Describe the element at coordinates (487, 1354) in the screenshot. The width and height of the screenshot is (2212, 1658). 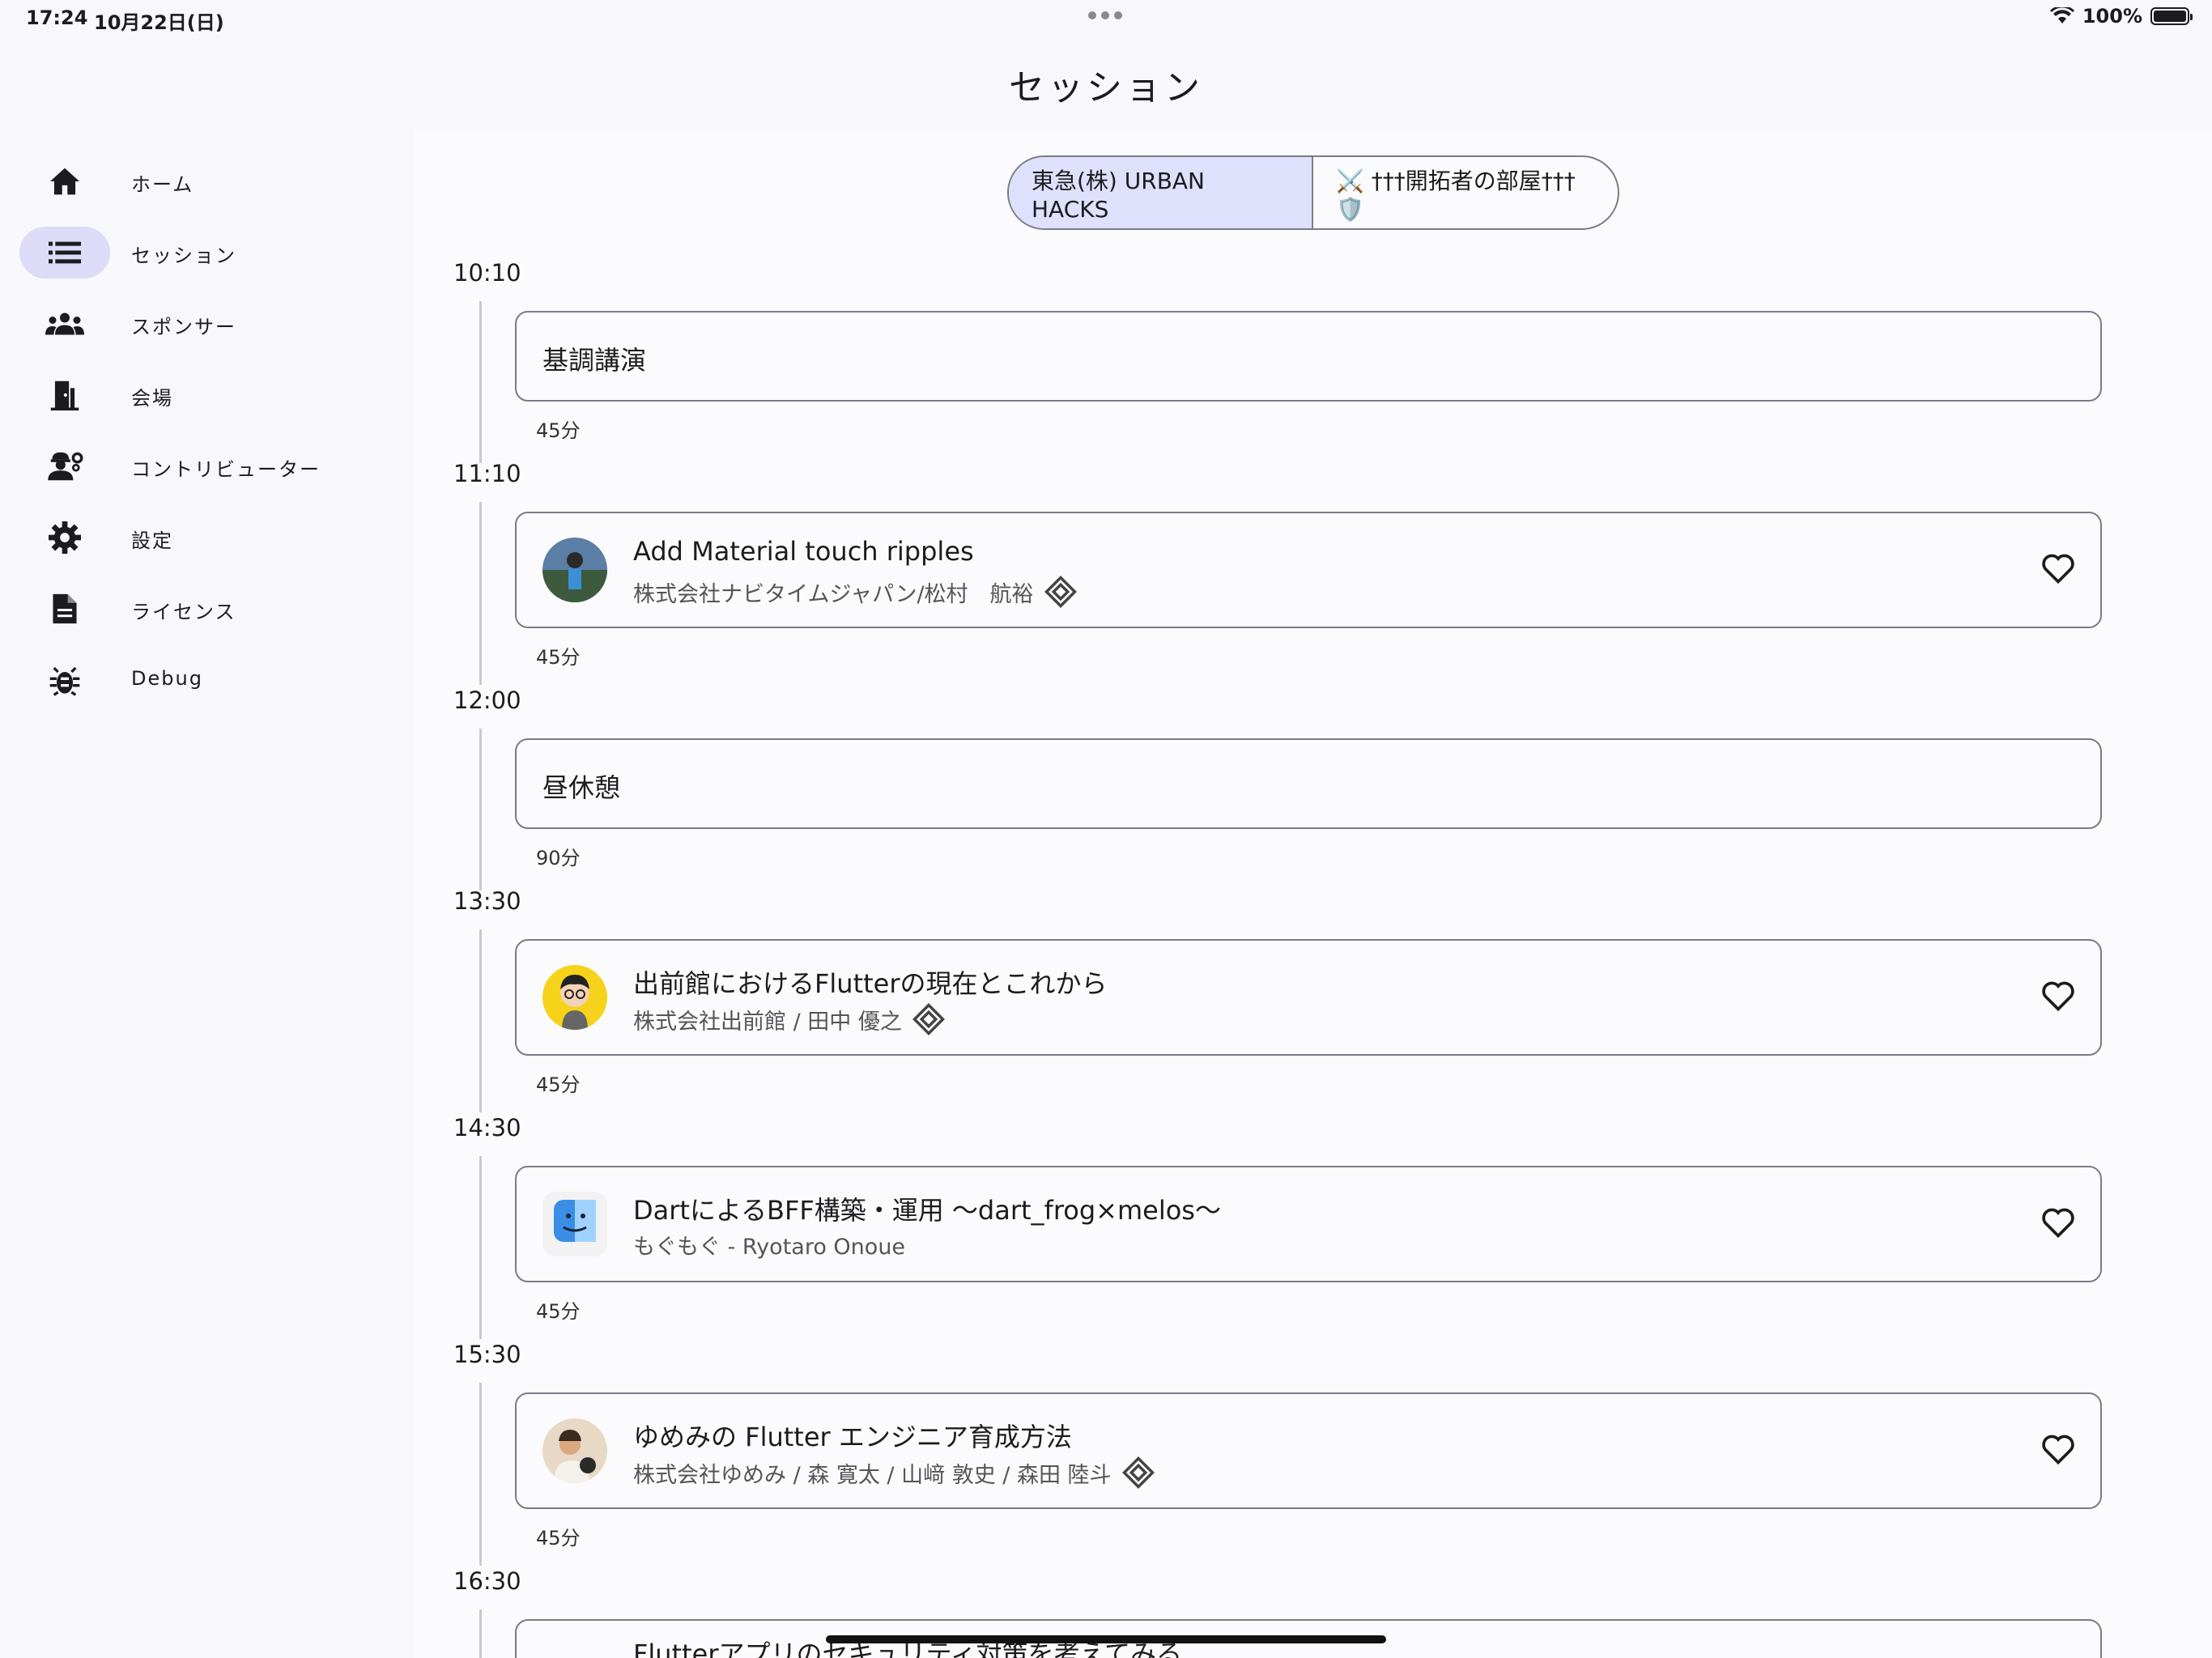
I see `slot-time: 15:30` at that location.